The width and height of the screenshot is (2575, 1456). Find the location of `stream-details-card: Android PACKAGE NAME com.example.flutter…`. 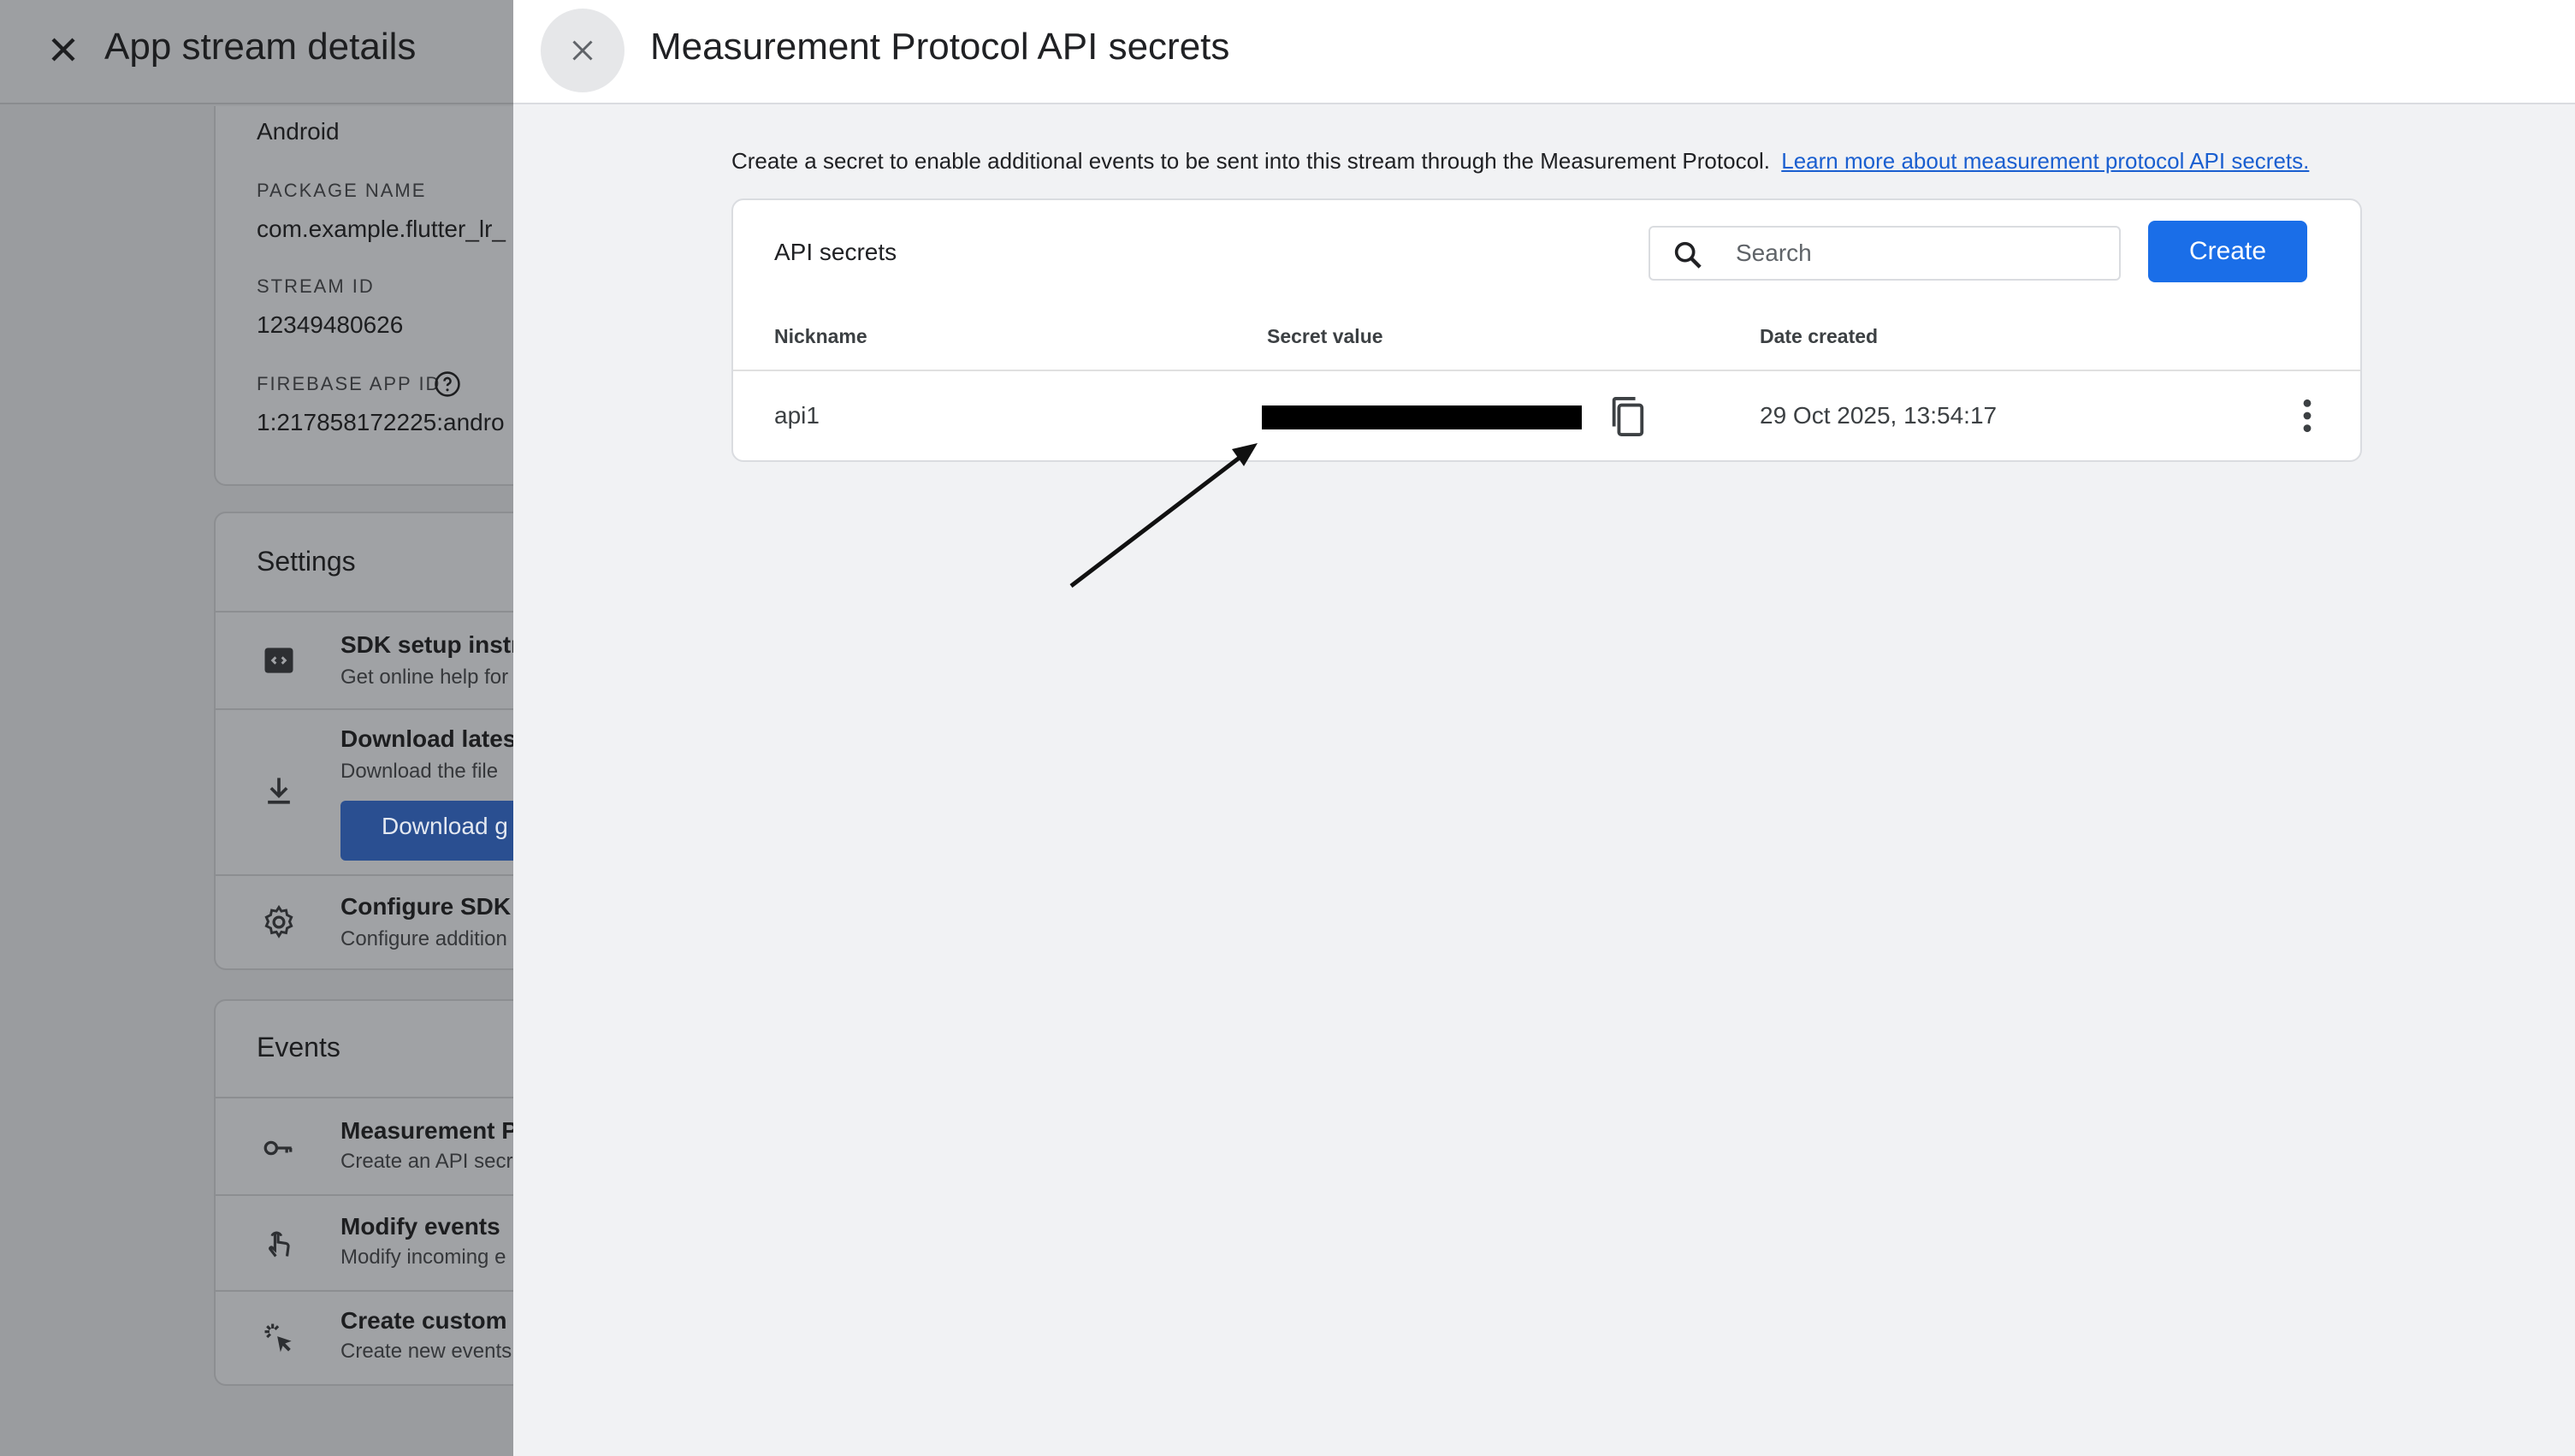

stream-details-card: Android PACKAGE NAME com.example.flutter… is located at coordinates (385, 296).